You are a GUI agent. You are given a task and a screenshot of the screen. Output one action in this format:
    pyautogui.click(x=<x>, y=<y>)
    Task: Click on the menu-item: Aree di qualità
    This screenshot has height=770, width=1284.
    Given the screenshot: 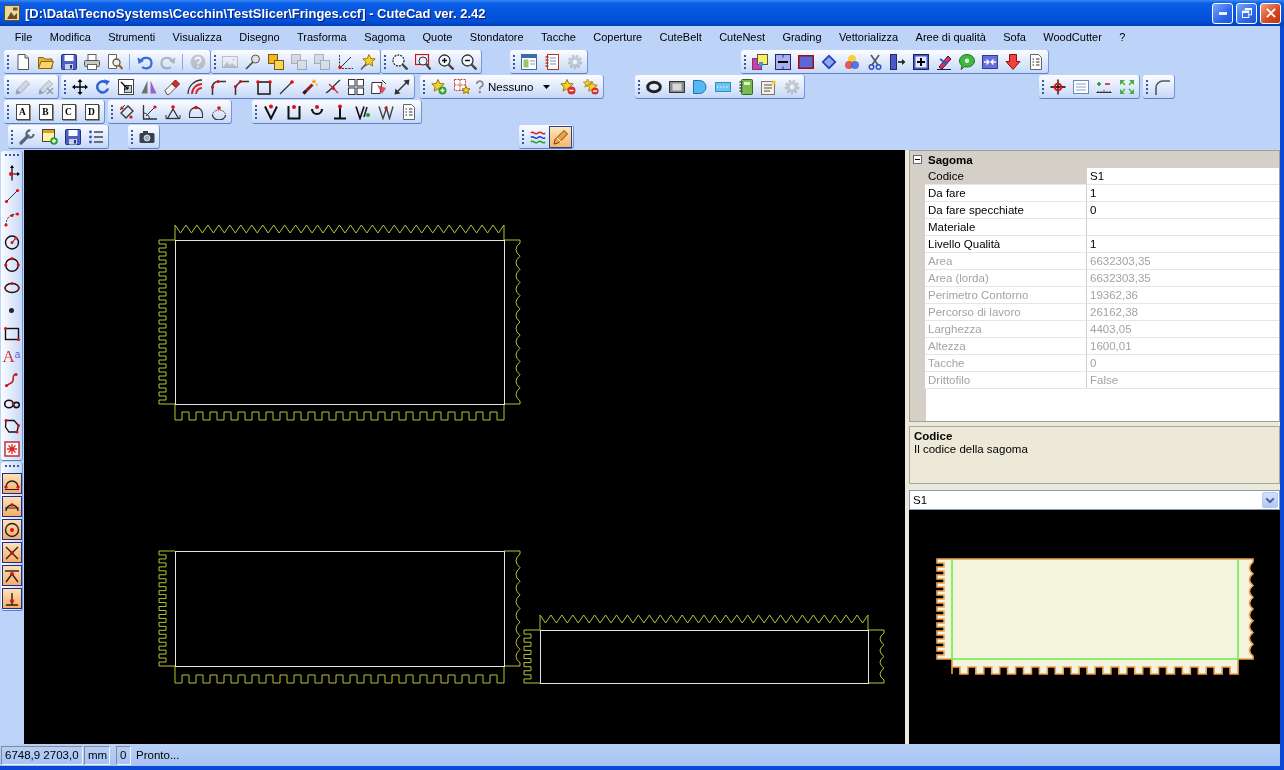 What is the action you would take?
    pyautogui.click(x=950, y=37)
    